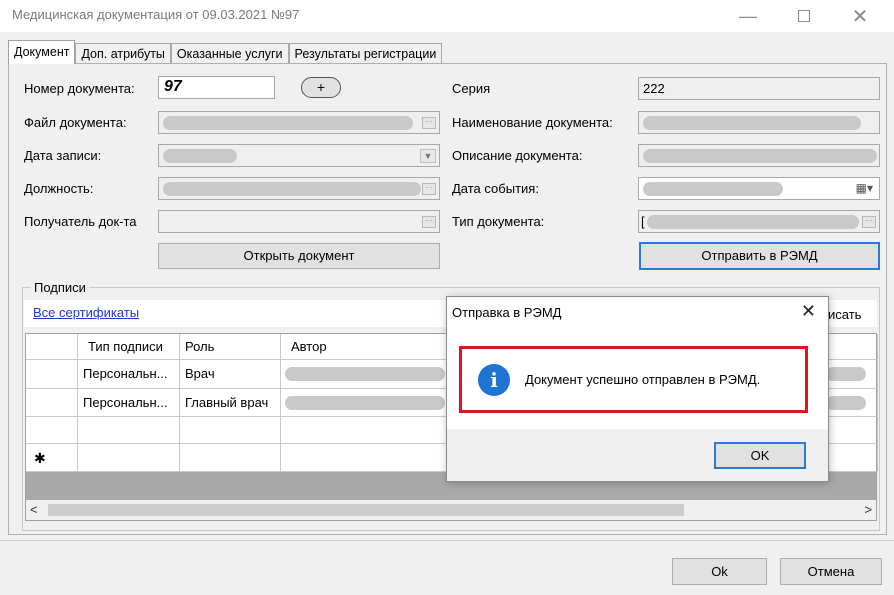 This screenshot has height=595, width=894. What do you see at coordinates (447, 540) in the screenshot?
I see `divider` at bounding box center [447, 540].